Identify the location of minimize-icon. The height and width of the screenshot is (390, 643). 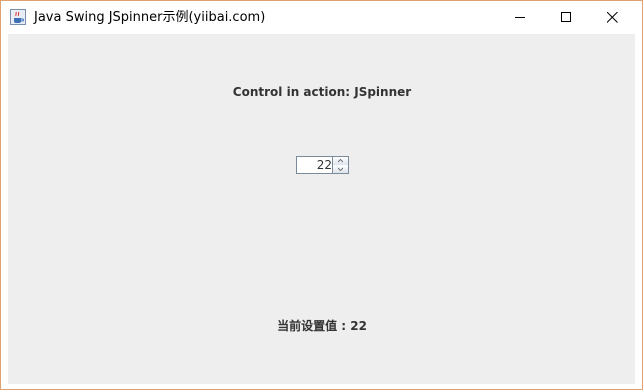
(520, 17).